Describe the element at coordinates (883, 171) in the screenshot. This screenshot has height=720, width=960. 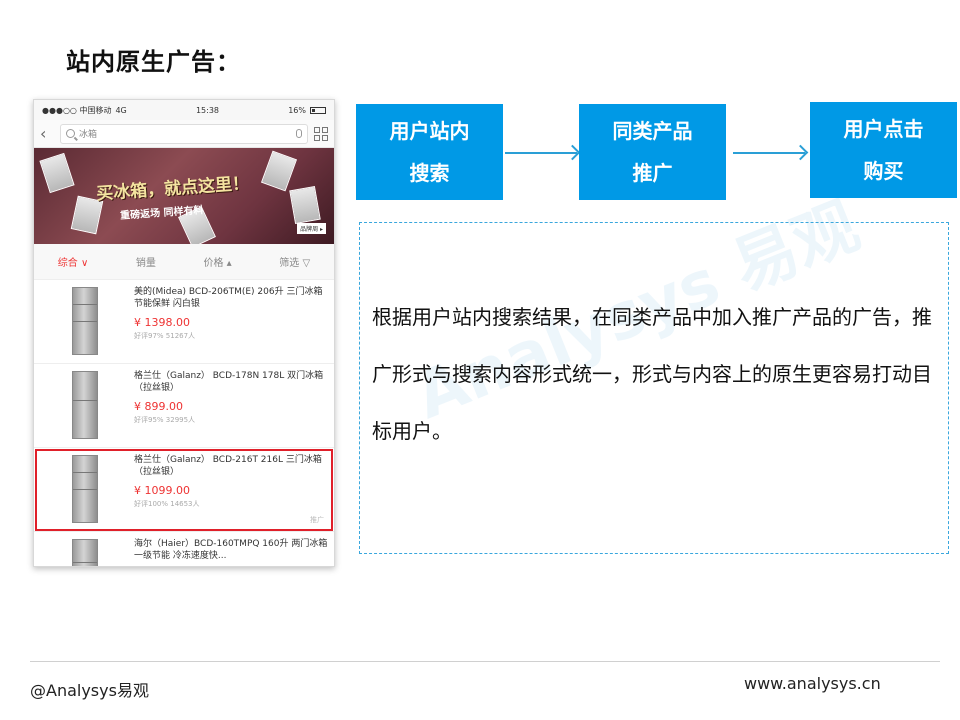
I see `flow-step-line2: 购买` at that location.